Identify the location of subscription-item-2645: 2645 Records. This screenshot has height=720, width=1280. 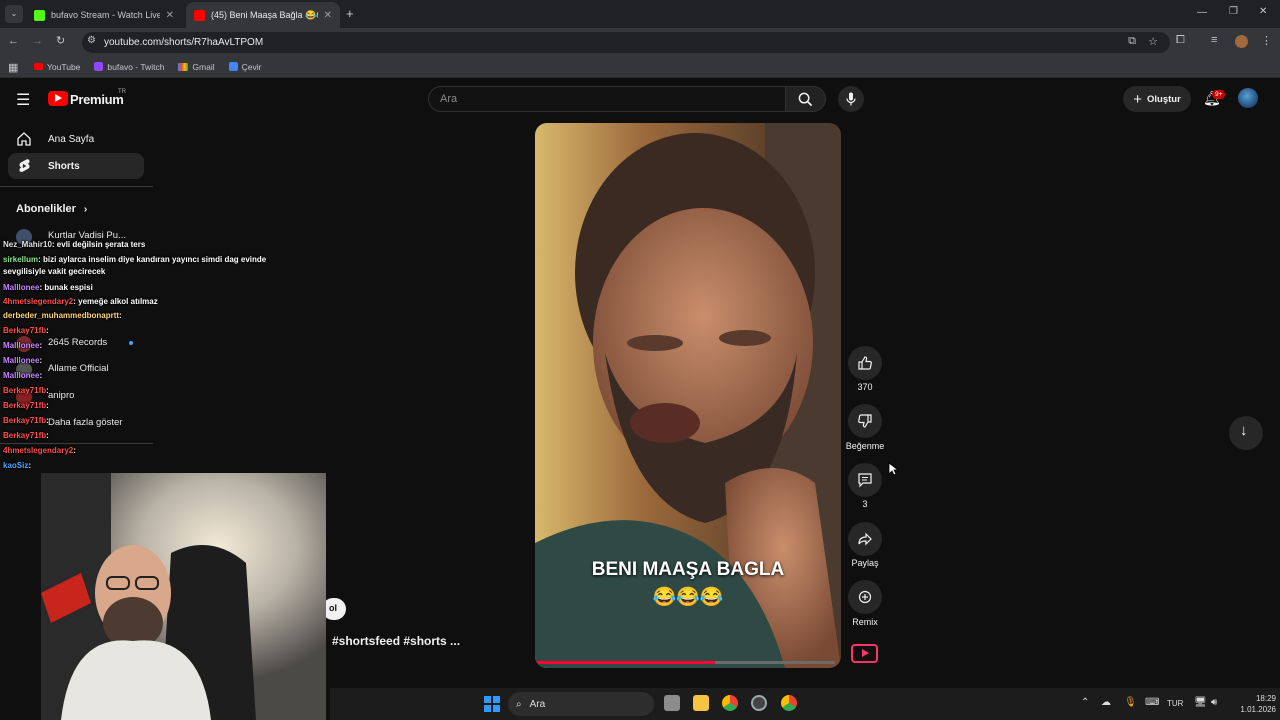
(77, 342).